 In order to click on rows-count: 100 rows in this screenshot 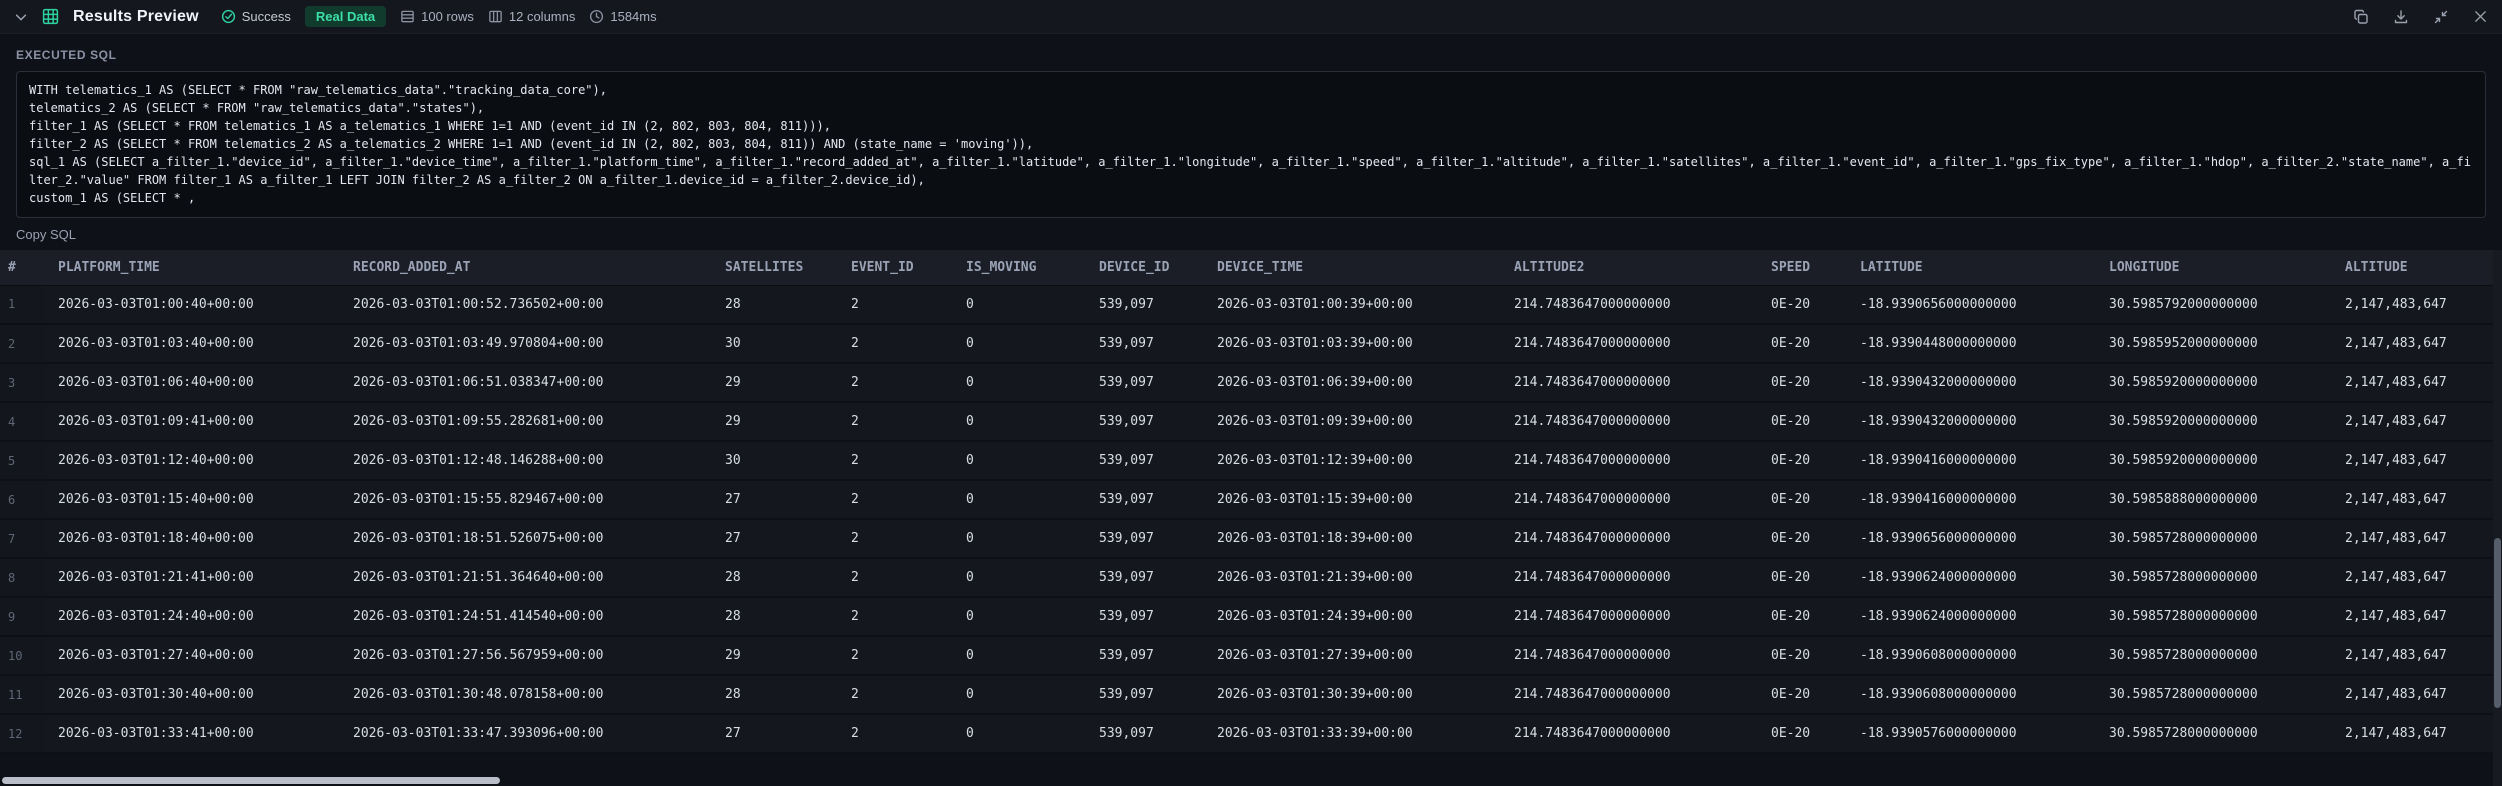, I will do `click(437, 16)`.